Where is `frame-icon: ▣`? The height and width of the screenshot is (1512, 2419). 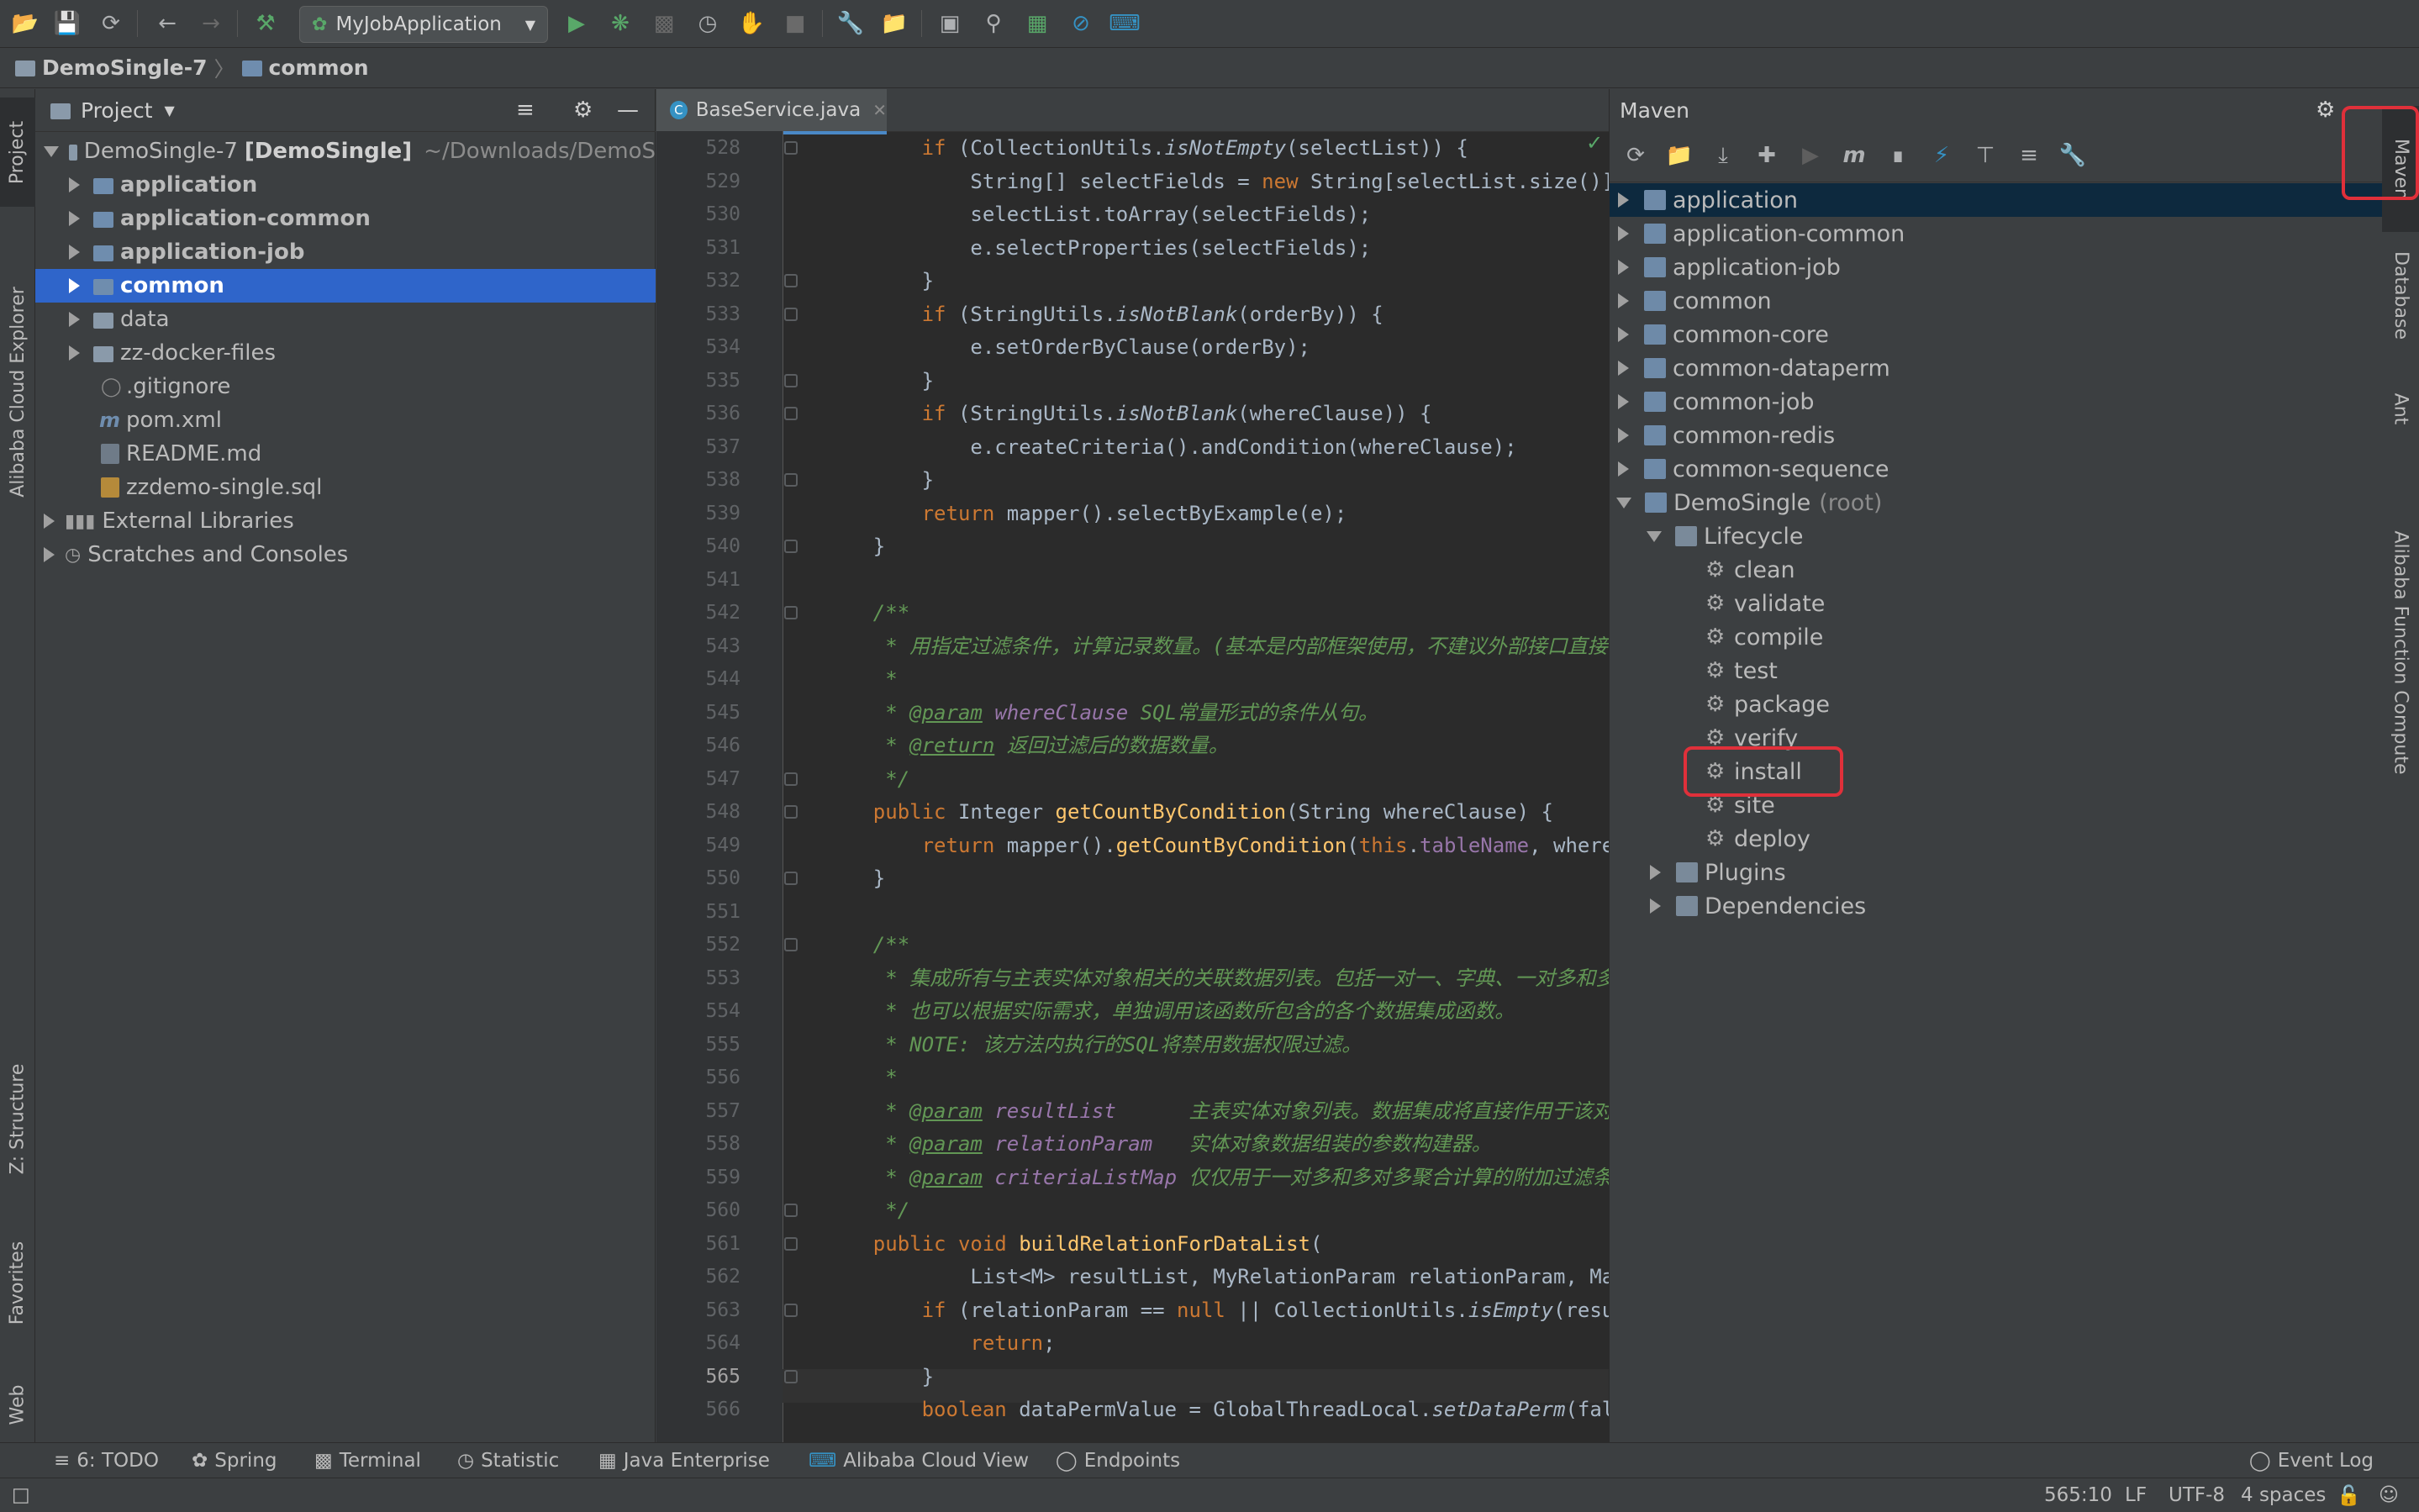 frame-icon: ▣ is located at coordinates (950, 23).